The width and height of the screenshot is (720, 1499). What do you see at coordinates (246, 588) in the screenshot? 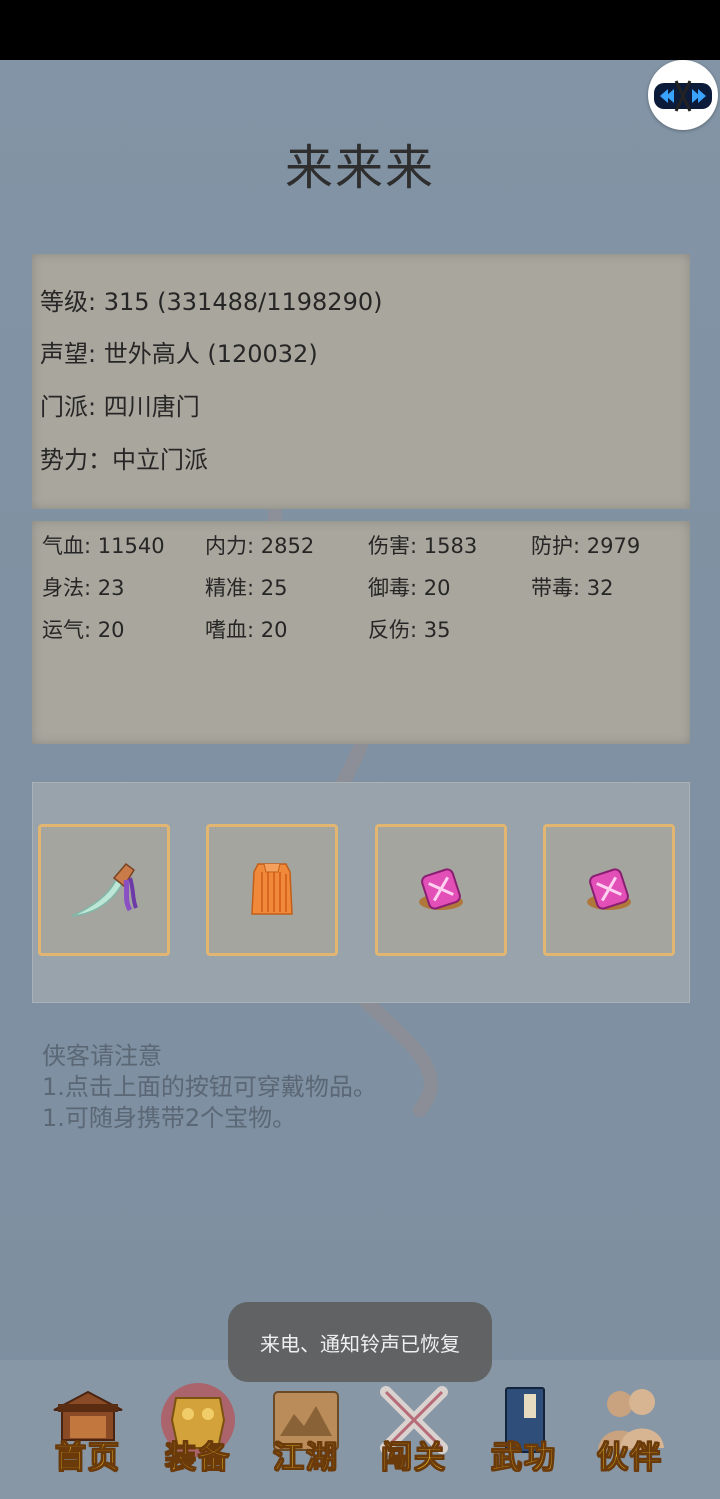
I see `stat-accuracy: 精准: 25` at bounding box center [246, 588].